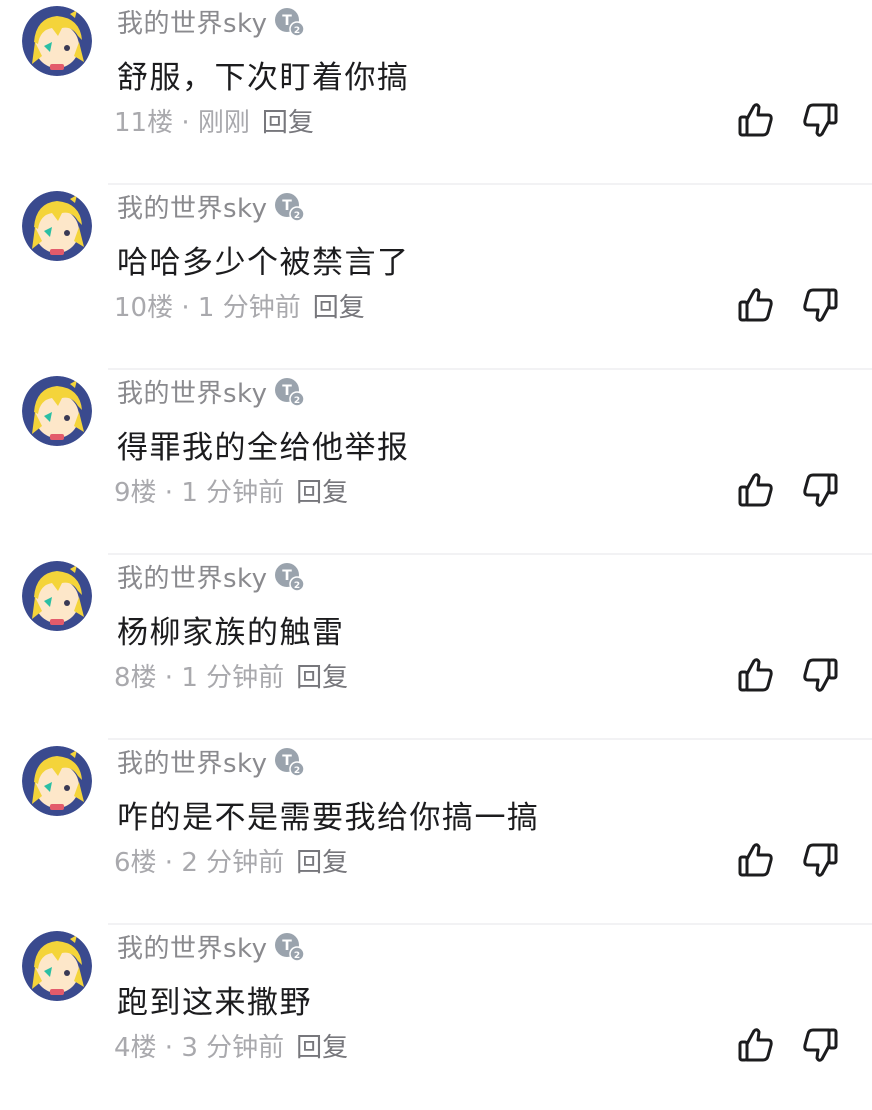  What do you see at coordinates (223, 123) in the screenshot?
I see `comment-time: 刚刚` at bounding box center [223, 123].